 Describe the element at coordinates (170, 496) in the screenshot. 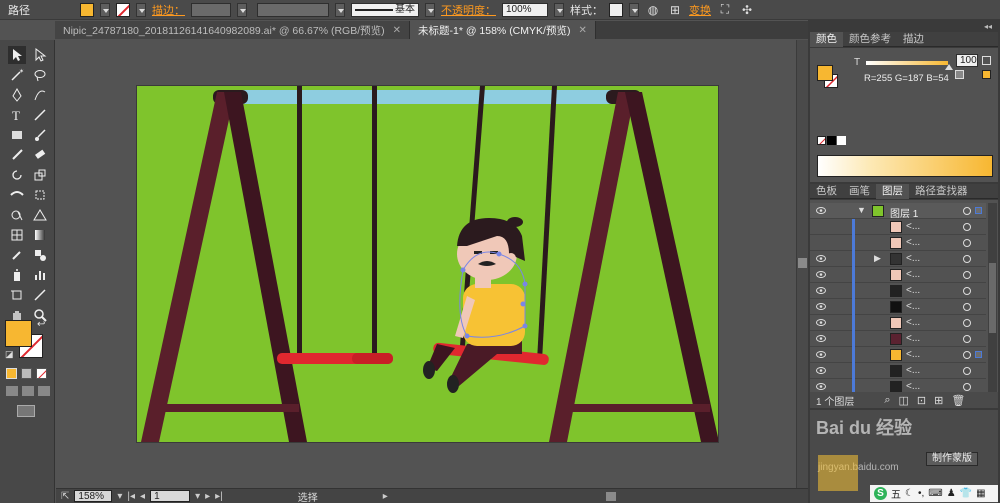

I see `page-field: 1` at that location.